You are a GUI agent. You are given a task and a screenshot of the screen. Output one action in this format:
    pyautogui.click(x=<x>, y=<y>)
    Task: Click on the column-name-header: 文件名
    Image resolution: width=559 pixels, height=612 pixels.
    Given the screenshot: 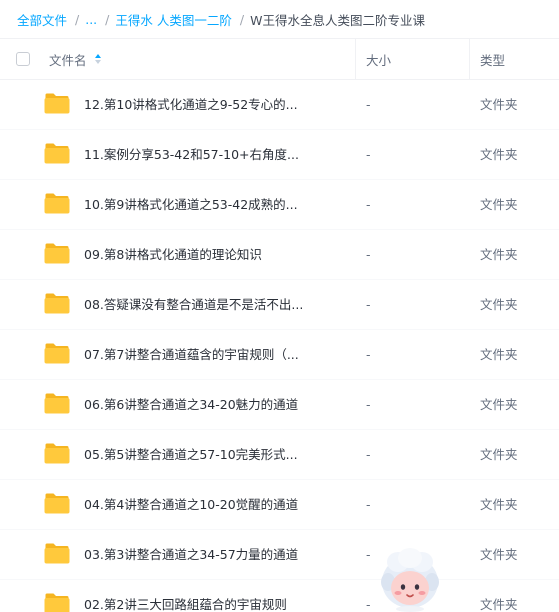 What is the action you would take?
    pyautogui.click(x=76, y=59)
    